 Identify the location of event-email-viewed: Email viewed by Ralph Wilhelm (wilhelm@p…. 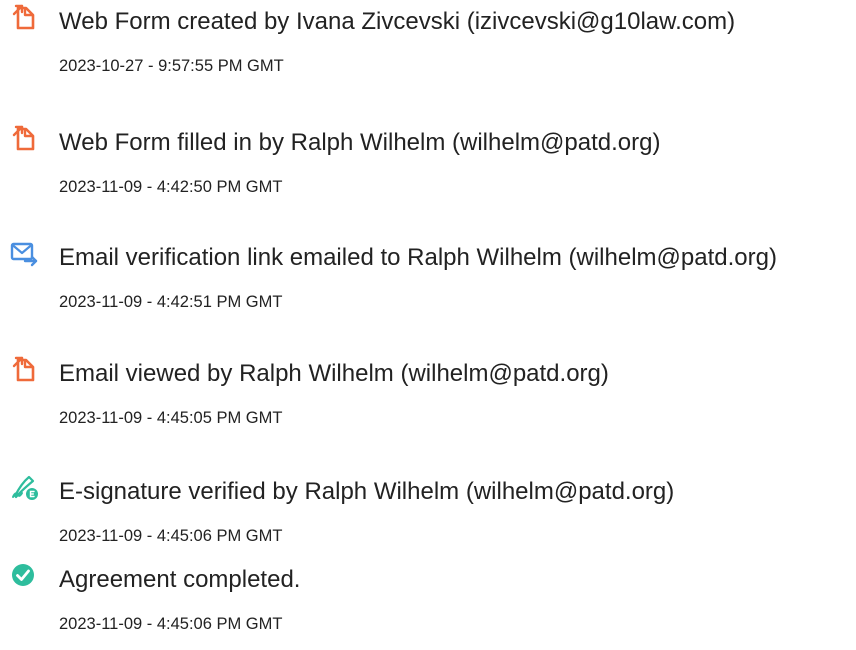
(428, 397).